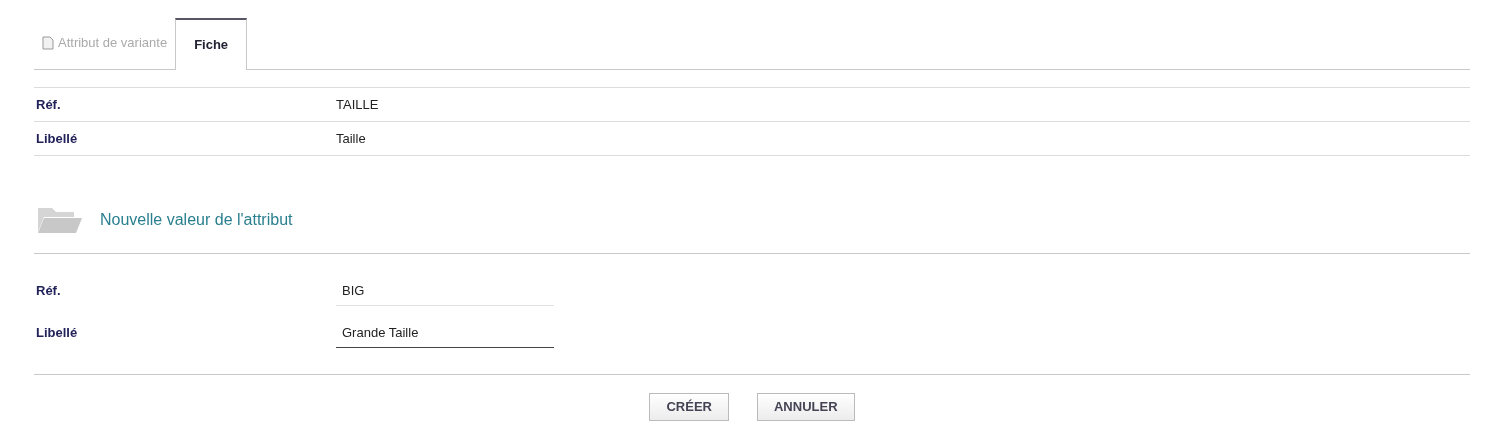 The width and height of the screenshot is (1489, 442). What do you see at coordinates (445, 333) in the screenshot?
I see `input-field: Grande Taille` at bounding box center [445, 333].